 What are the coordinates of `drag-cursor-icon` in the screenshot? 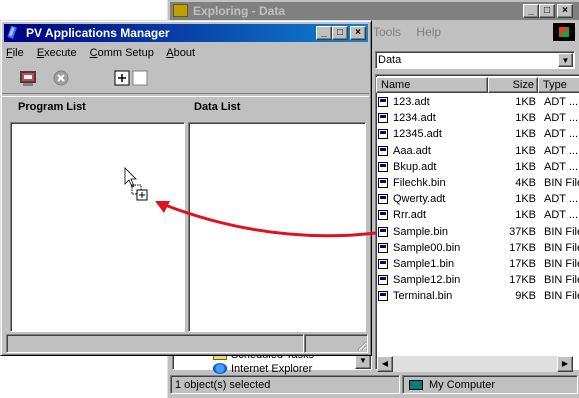 It's located at (136, 184).